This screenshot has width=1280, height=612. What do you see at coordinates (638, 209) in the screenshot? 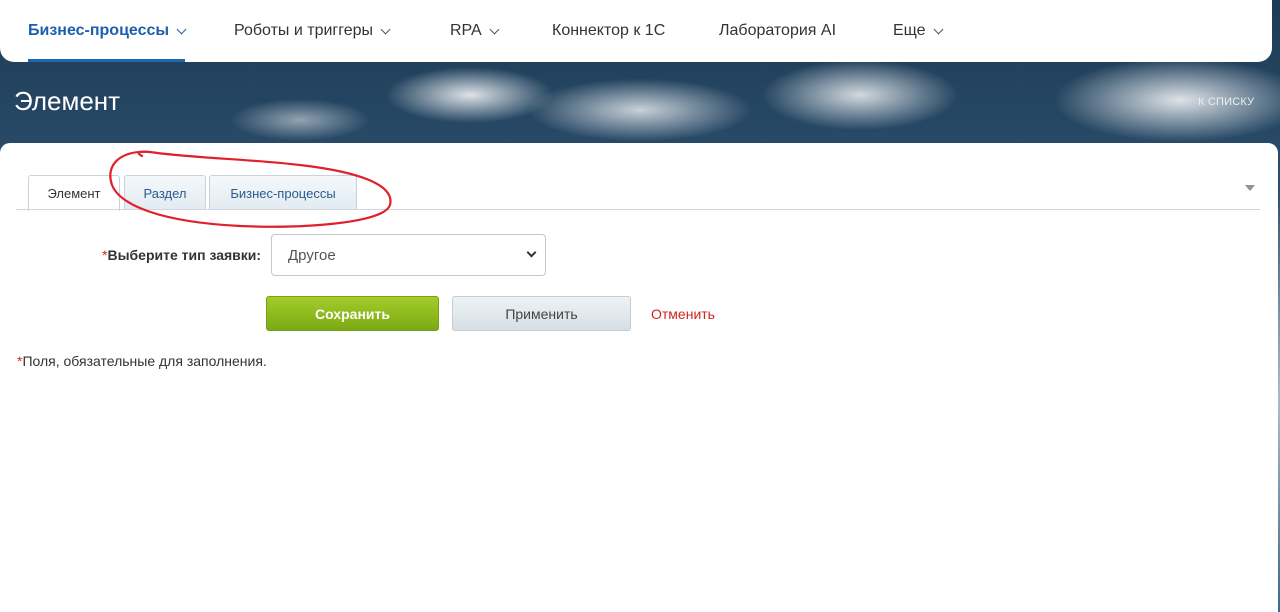
I see `tabs-divider` at bounding box center [638, 209].